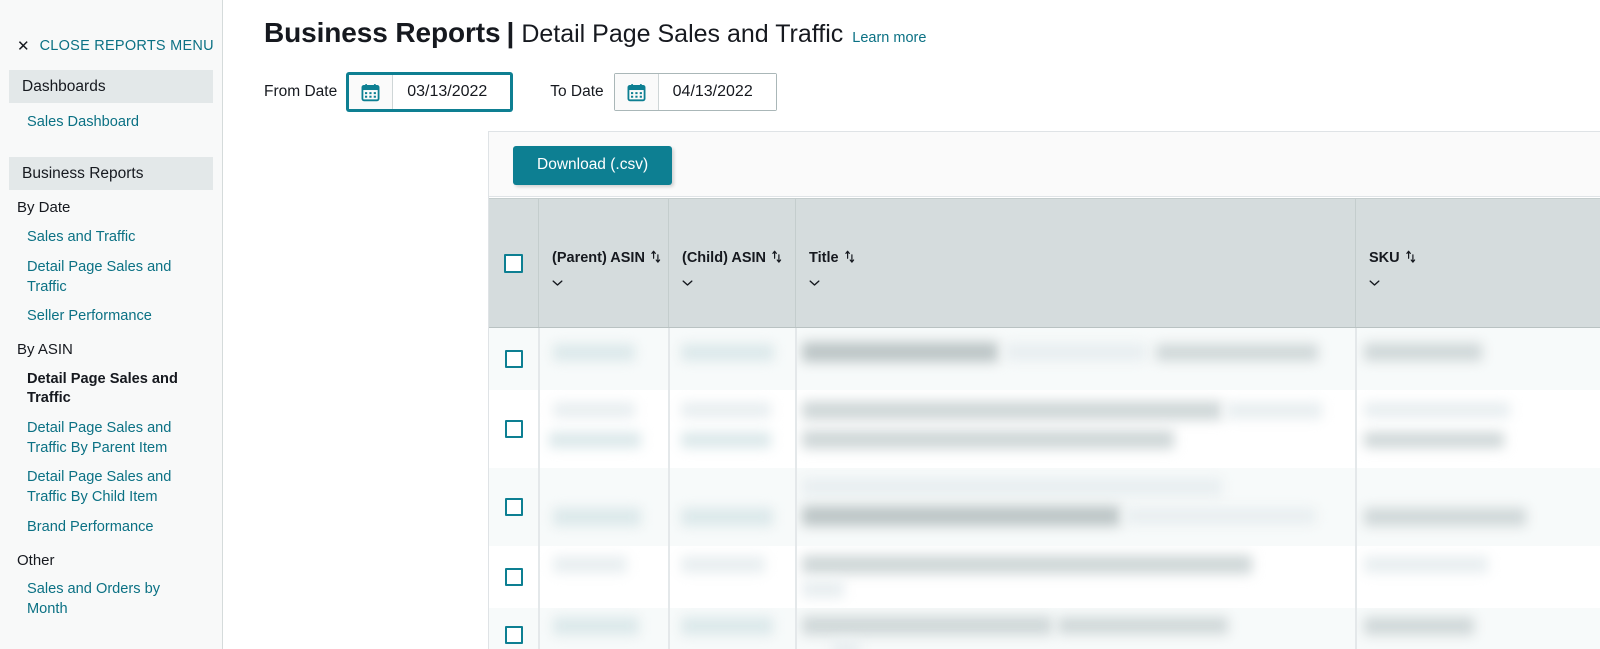 The image size is (1600, 649). I want to click on sidebar-subsection-by-asin: By ASIN, so click(45, 349).